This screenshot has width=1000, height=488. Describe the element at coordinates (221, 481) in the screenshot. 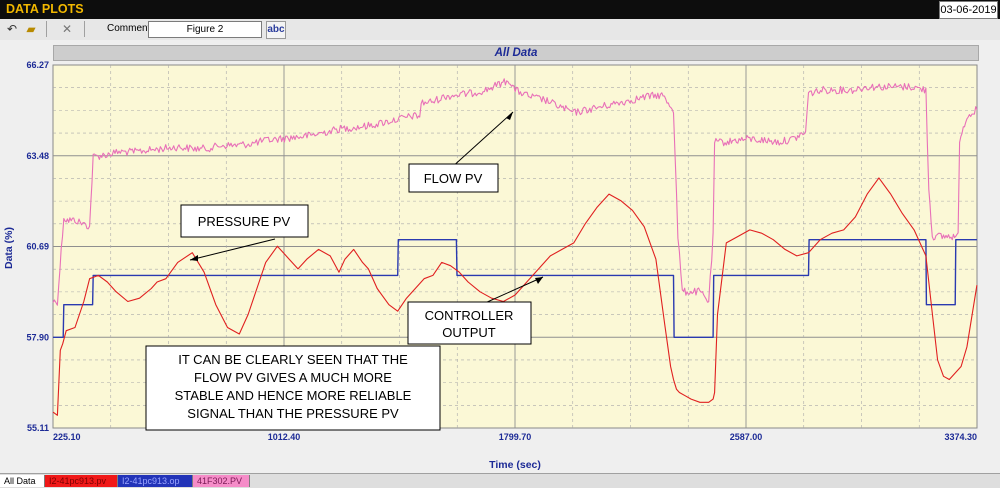

I see `tab-flow-pv: 41F302.PV` at that location.